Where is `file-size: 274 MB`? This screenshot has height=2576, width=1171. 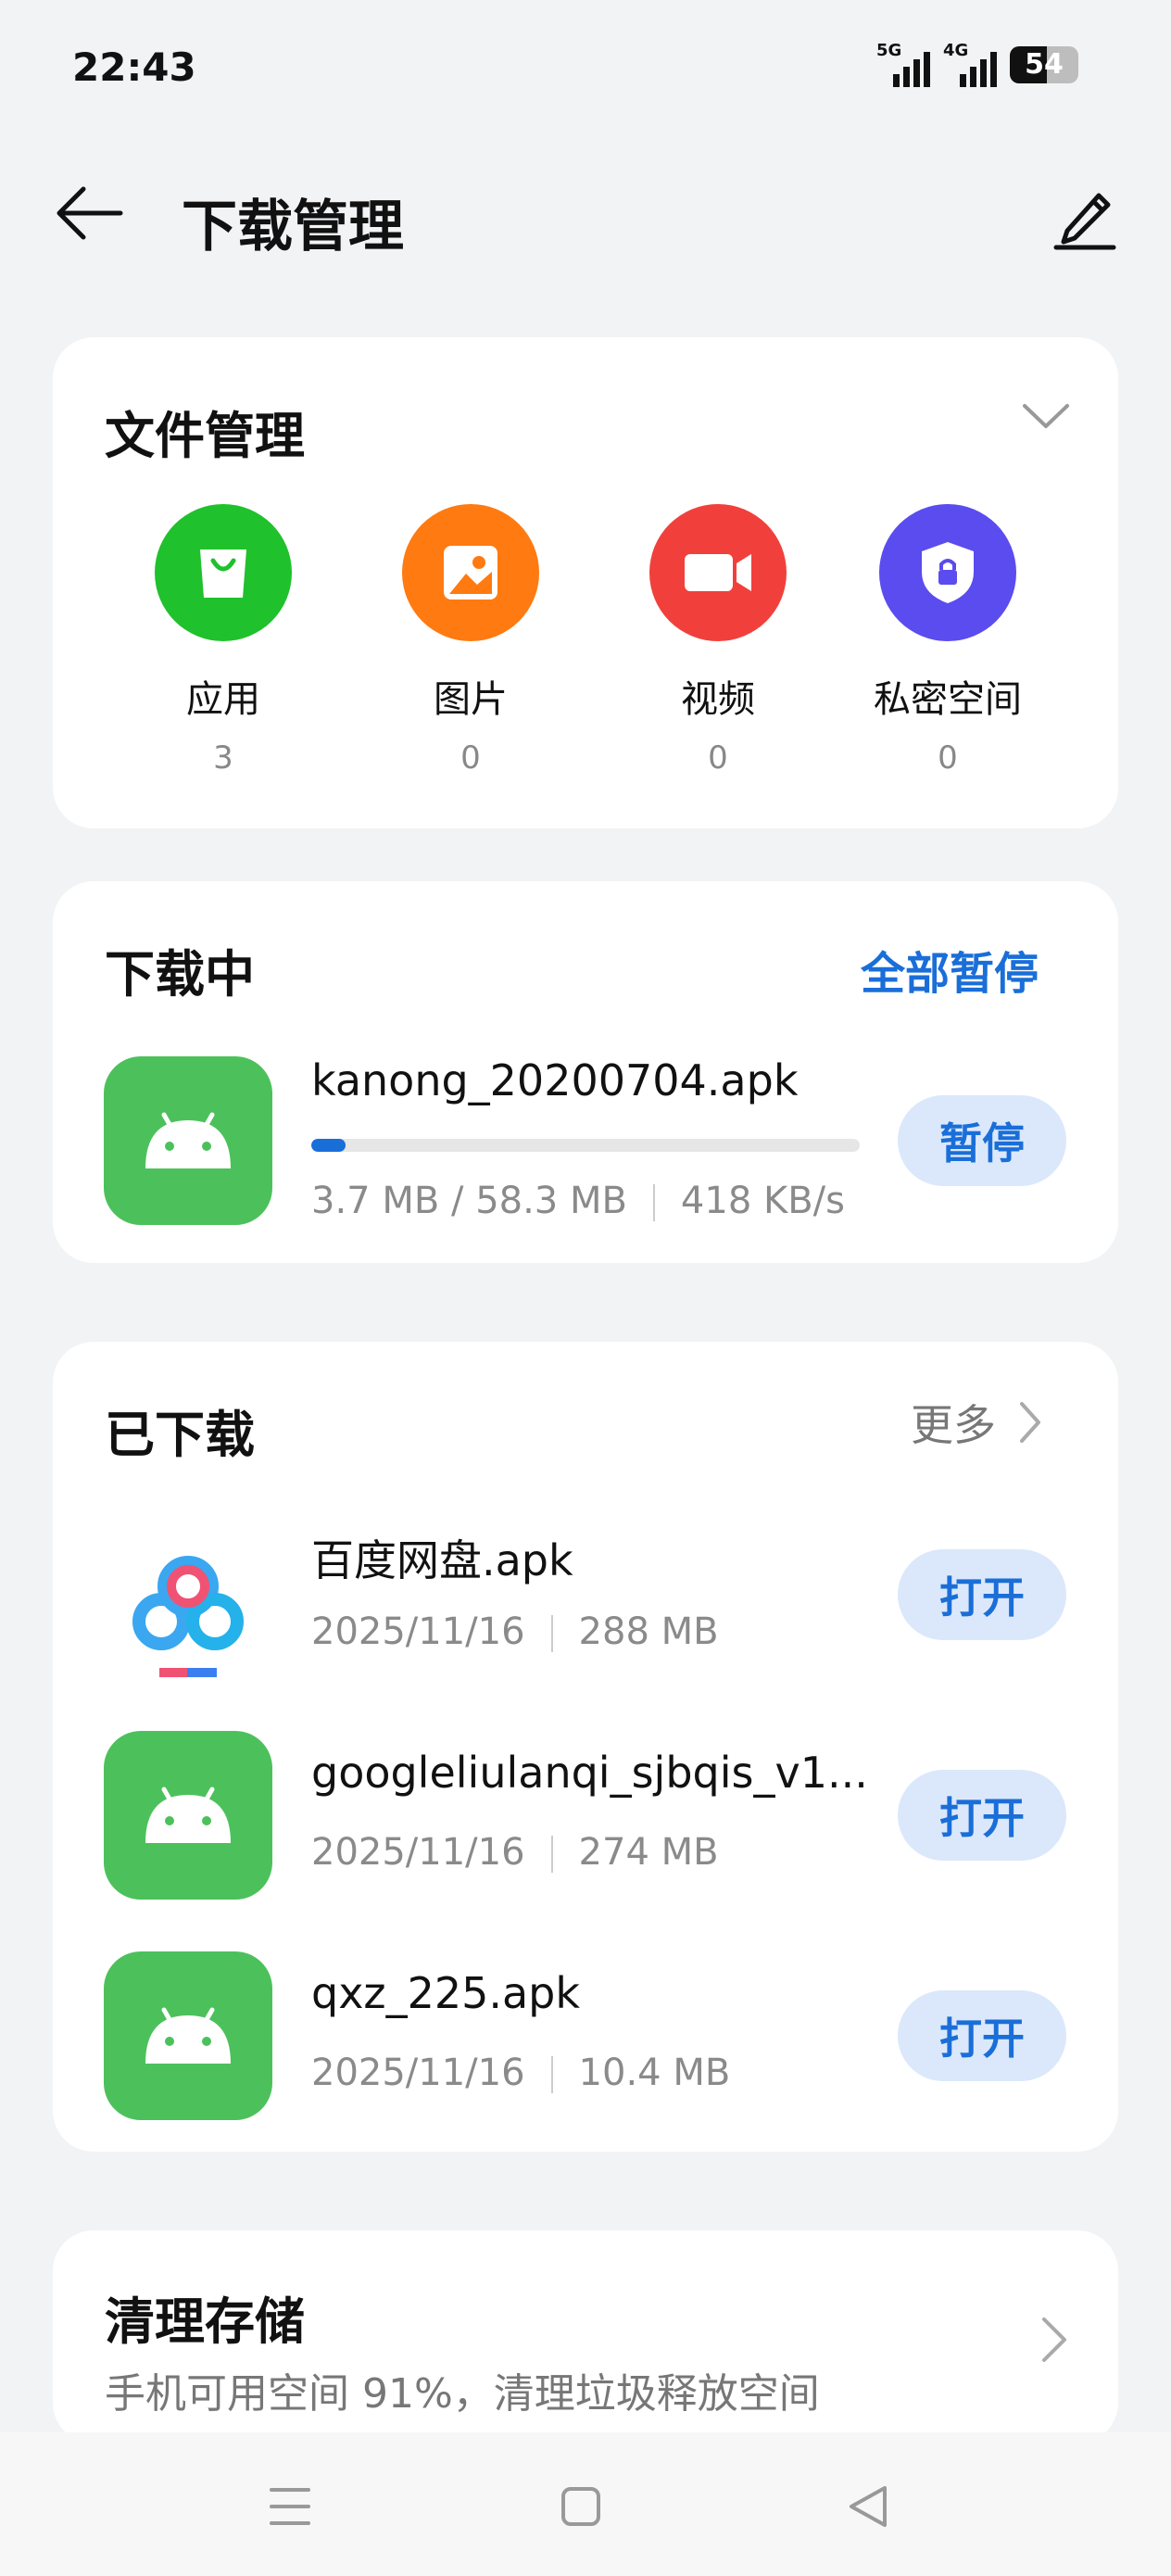 file-size: 274 MB is located at coordinates (649, 1852).